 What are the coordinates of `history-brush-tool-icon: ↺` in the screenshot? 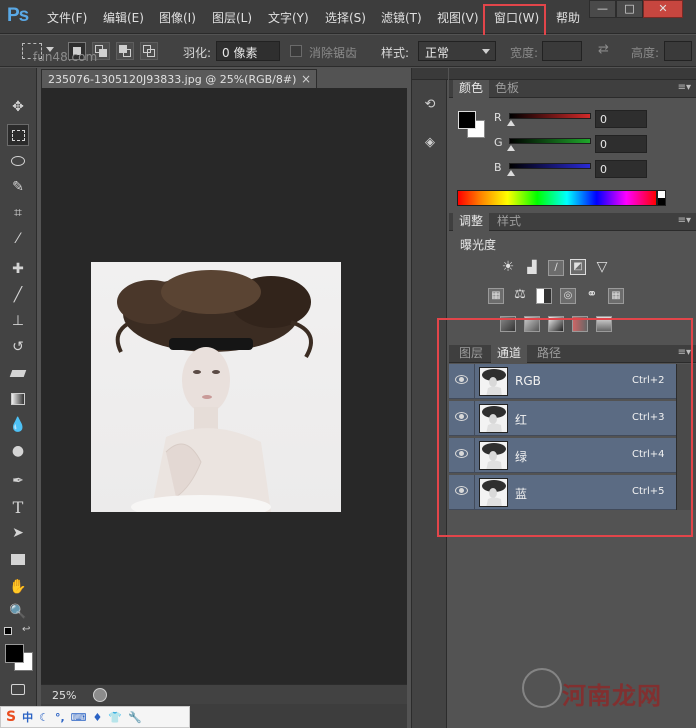 It's located at (18, 347).